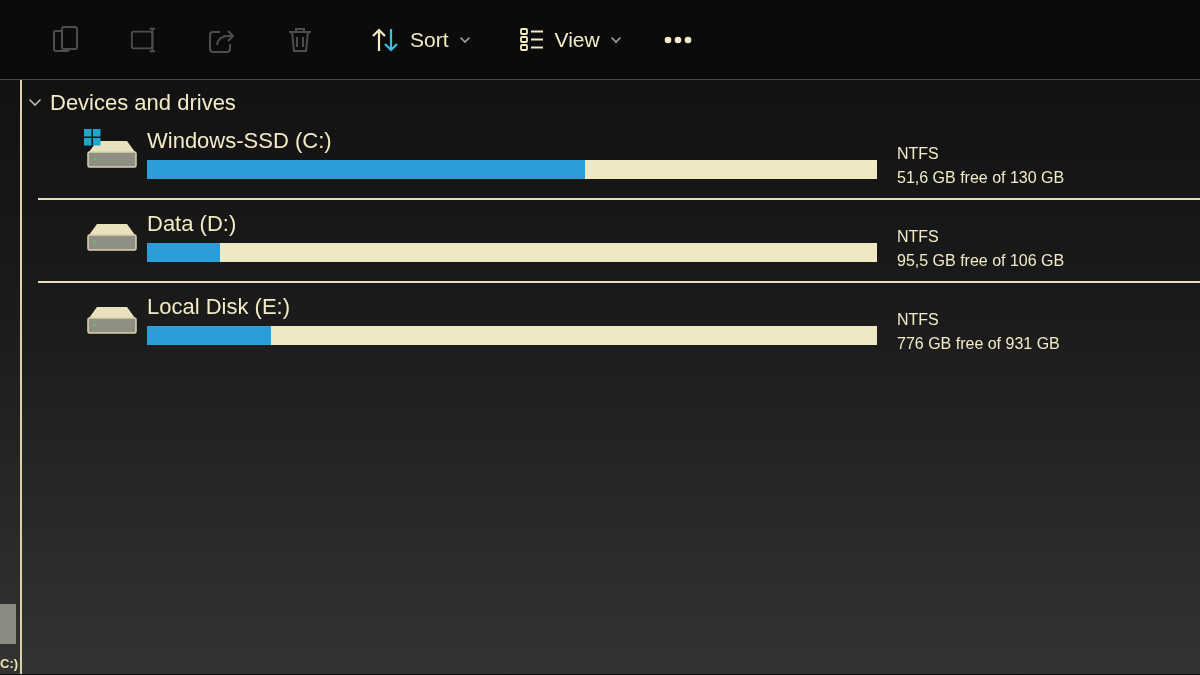  I want to click on sort-button: Sort, so click(420, 39).